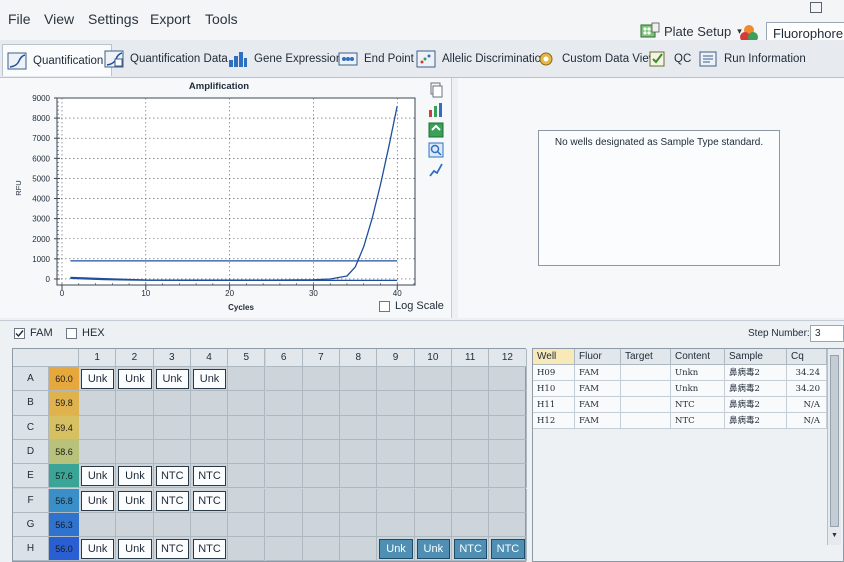 This screenshot has height=562, width=844. What do you see at coordinates (834, 441) in the screenshot?
I see `scrollbar-thumb` at bounding box center [834, 441].